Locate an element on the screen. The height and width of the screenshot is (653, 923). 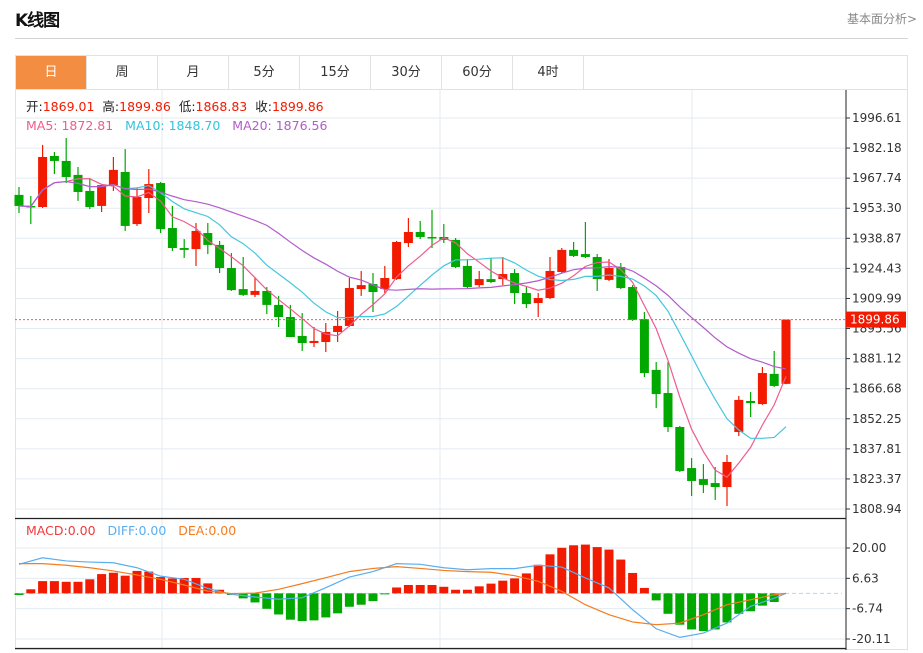
price-tick-label: 1866.68 is located at coordinates (877, 389).